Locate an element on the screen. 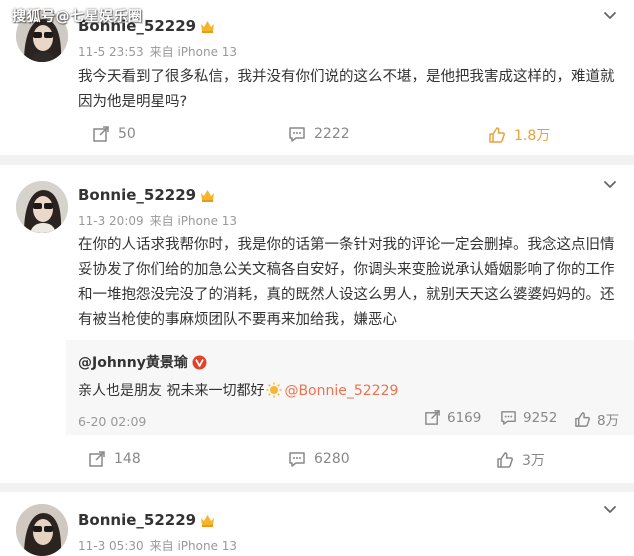  repost-author: @Johnny黄景瑜 is located at coordinates (142, 363).